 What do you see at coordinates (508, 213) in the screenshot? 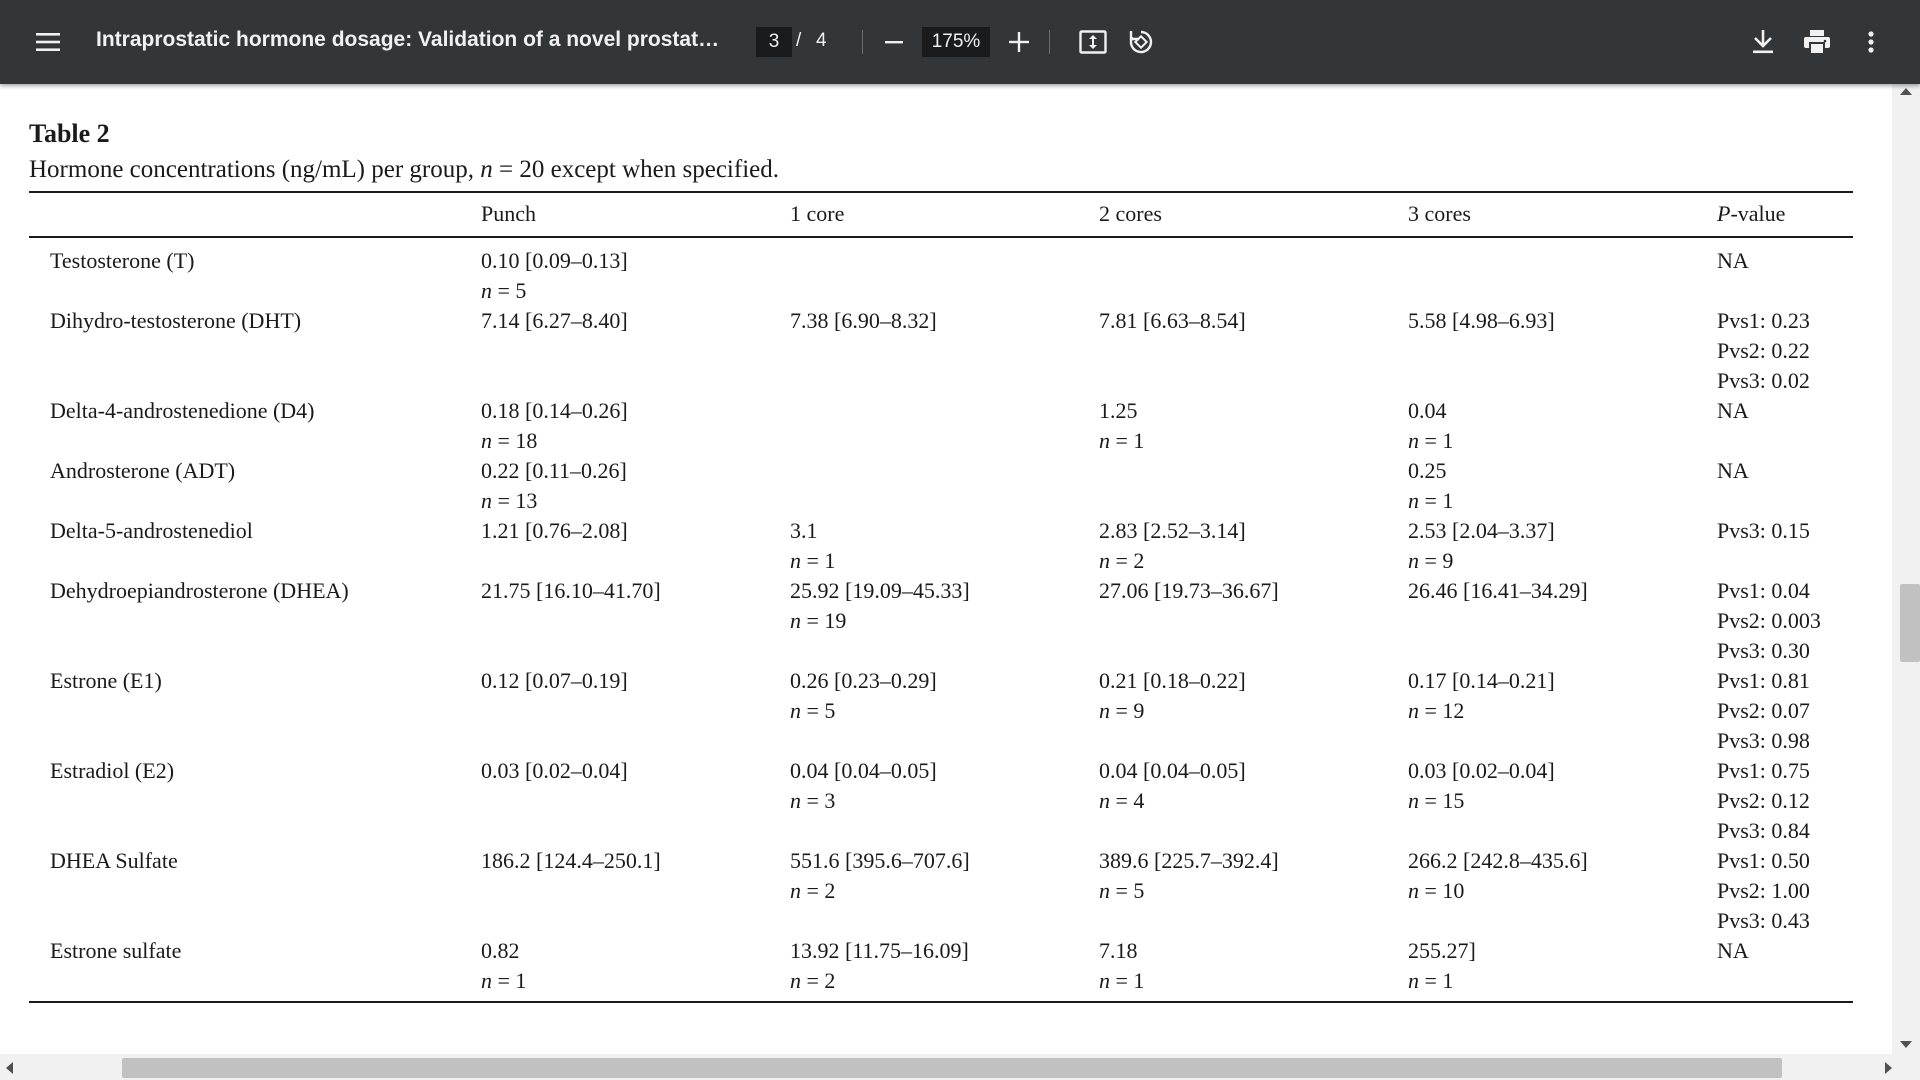
I see `header-punch: Punch` at bounding box center [508, 213].